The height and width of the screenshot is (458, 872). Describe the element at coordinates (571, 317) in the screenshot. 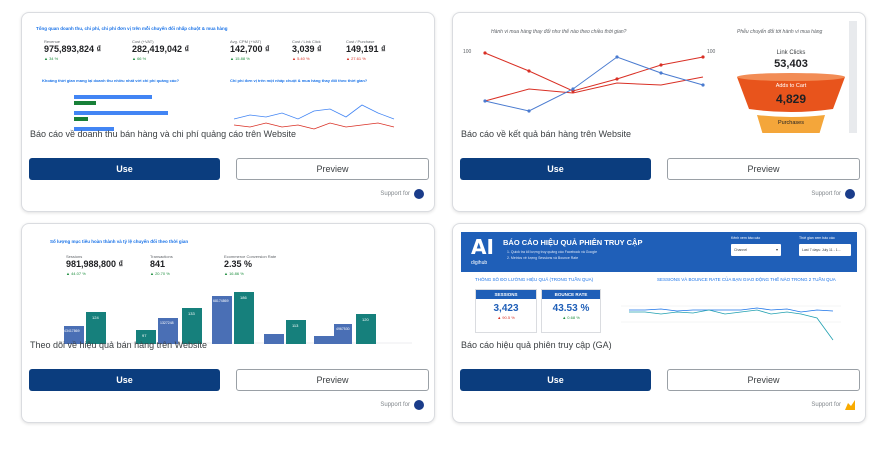

I see `scorecard-change: ▲ 0.68 %` at that location.